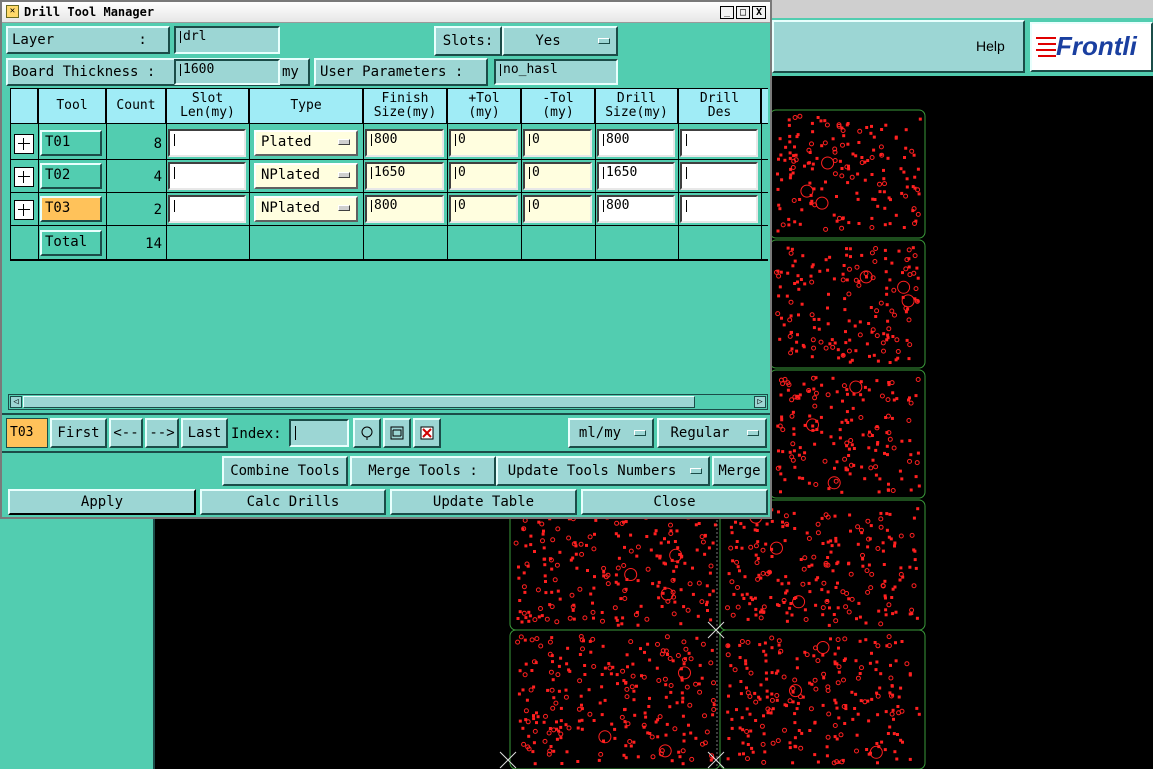 This screenshot has width=1153, height=769. What do you see at coordinates (529, 139) in the screenshot?
I see `text-caret` at bounding box center [529, 139].